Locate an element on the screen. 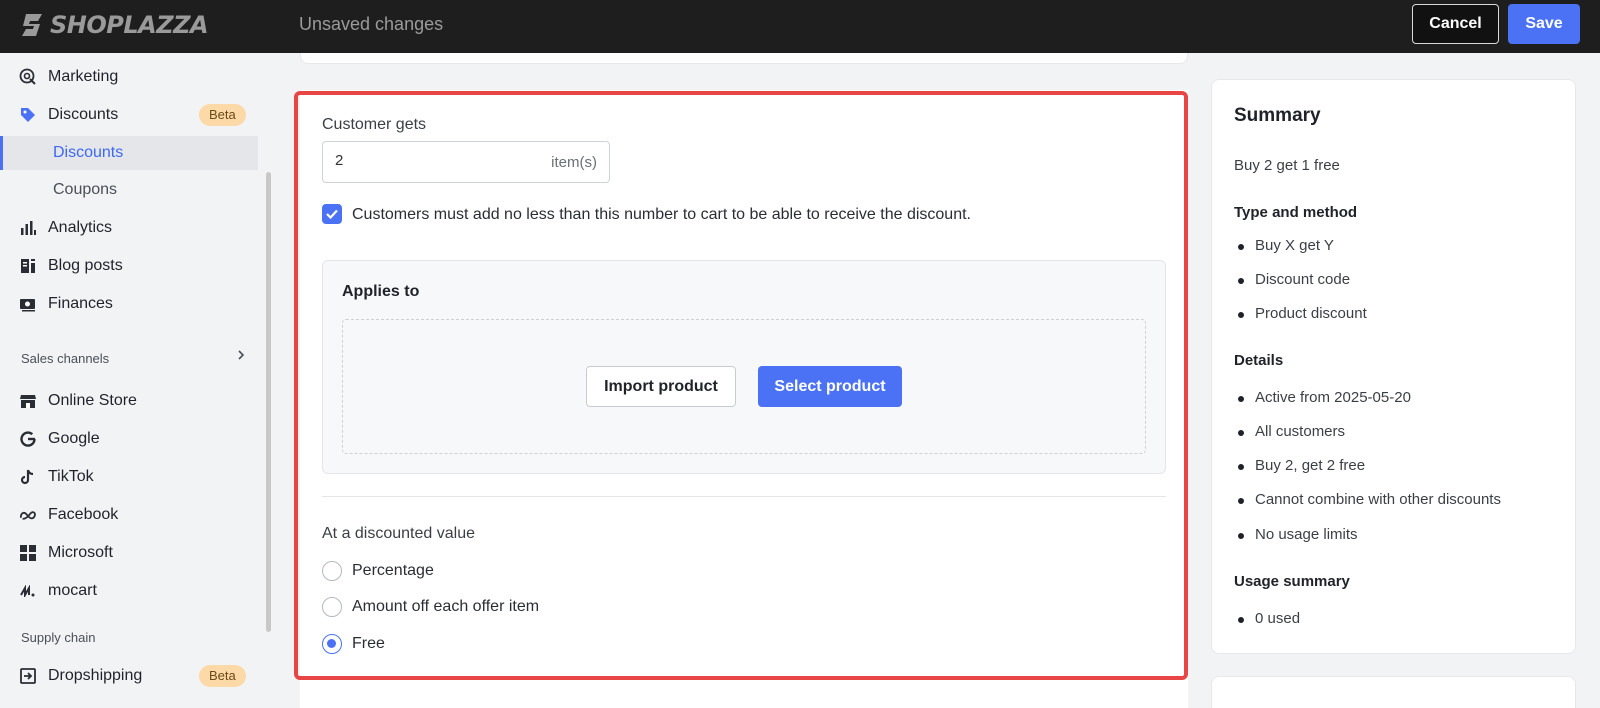 The height and width of the screenshot is (708, 1600). sidebar-item-microsoft: Microsoft is located at coordinates (129, 553).